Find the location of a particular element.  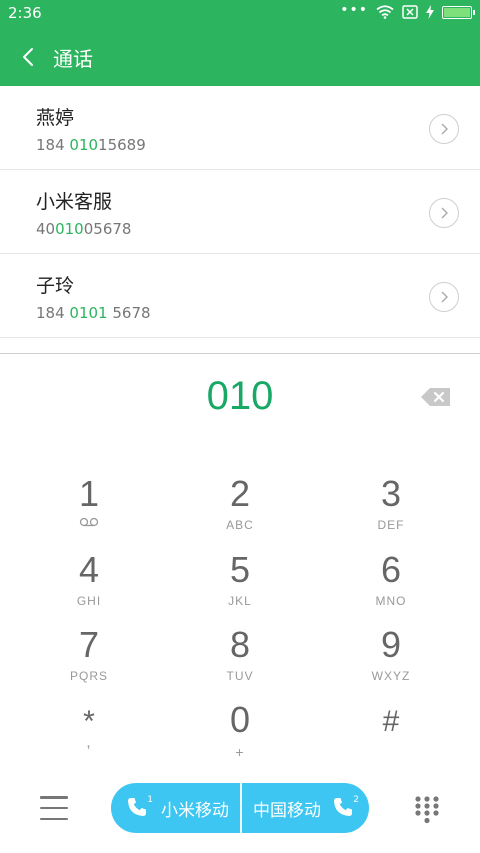

key-0: 0 + is located at coordinates (240, 735).